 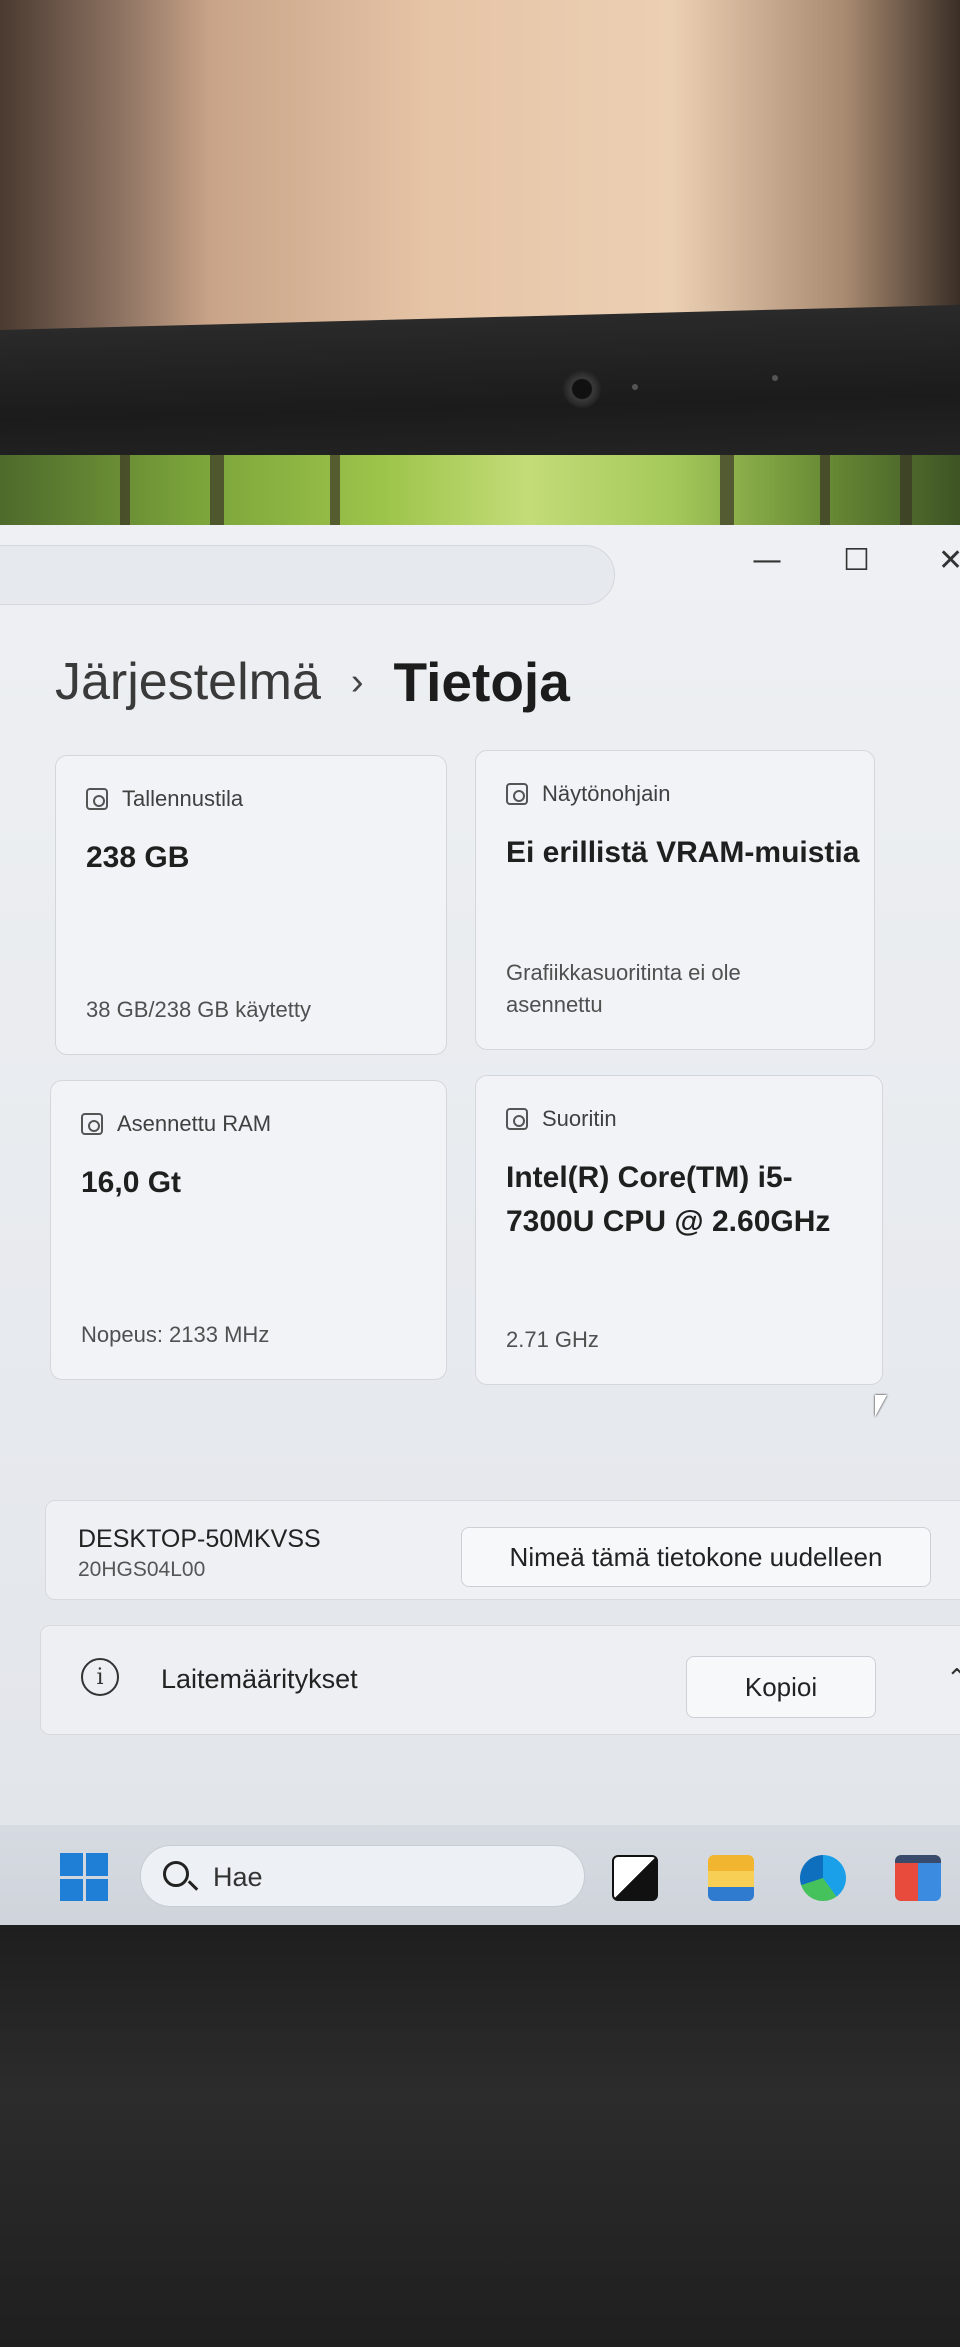 I want to click on device-model: 20HGS04L00, so click(x=142, y=1569).